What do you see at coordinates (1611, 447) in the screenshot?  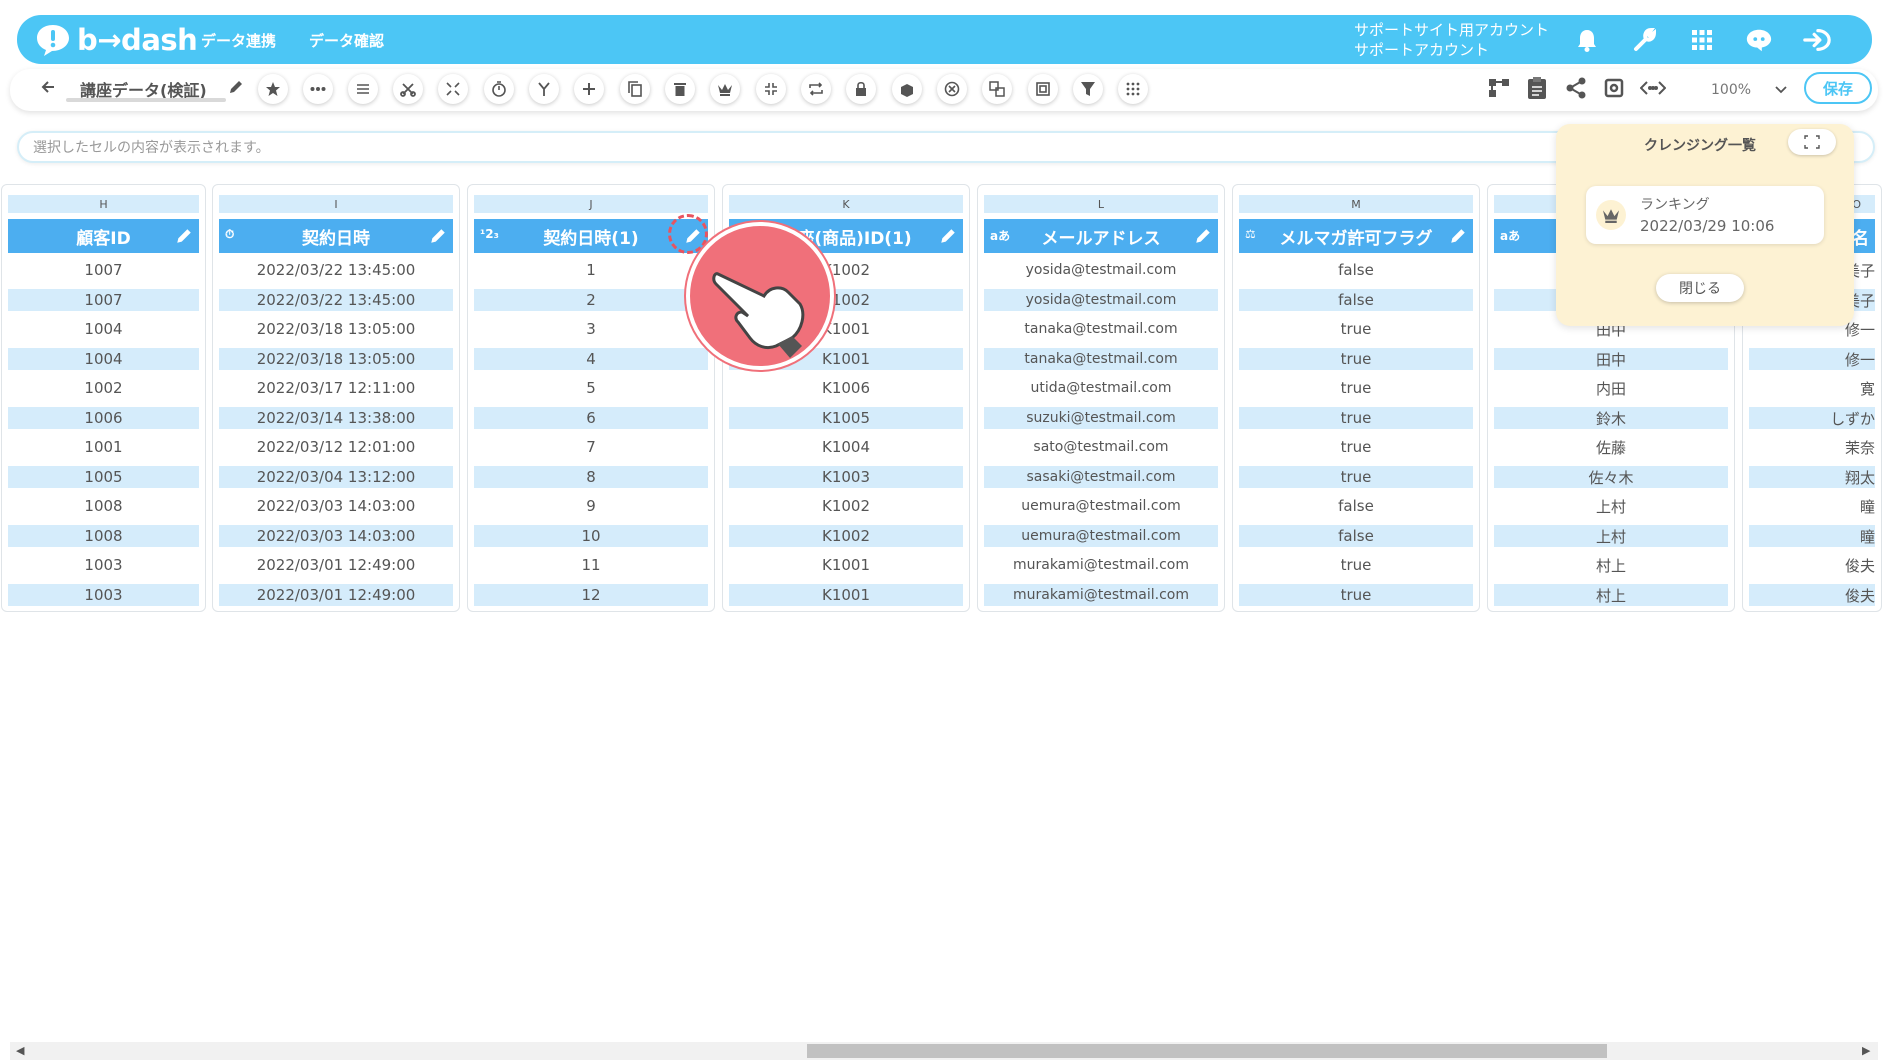 I see `grid-cell: 佐藤` at bounding box center [1611, 447].